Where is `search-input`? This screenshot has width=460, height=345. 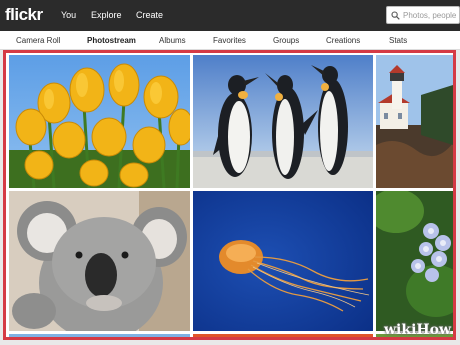
search-input is located at coordinates (431, 15).